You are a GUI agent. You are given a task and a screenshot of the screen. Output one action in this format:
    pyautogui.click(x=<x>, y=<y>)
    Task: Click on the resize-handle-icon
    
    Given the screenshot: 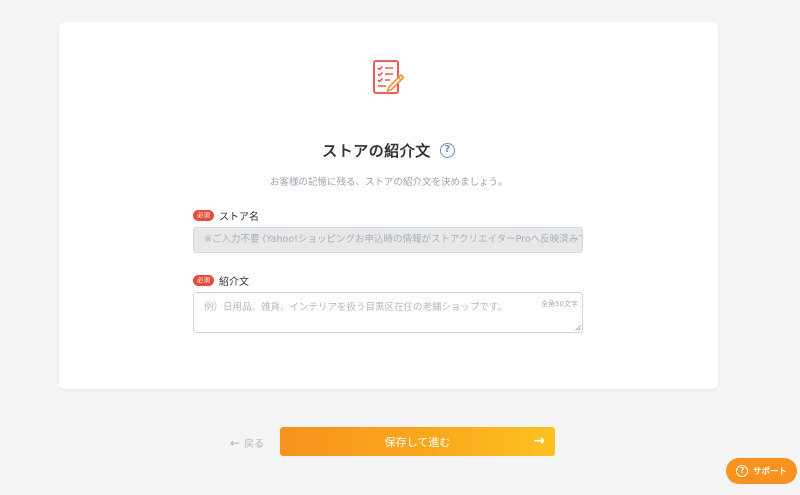 What is the action you would take?
    pyautogui.click(x=578, y=328)
    